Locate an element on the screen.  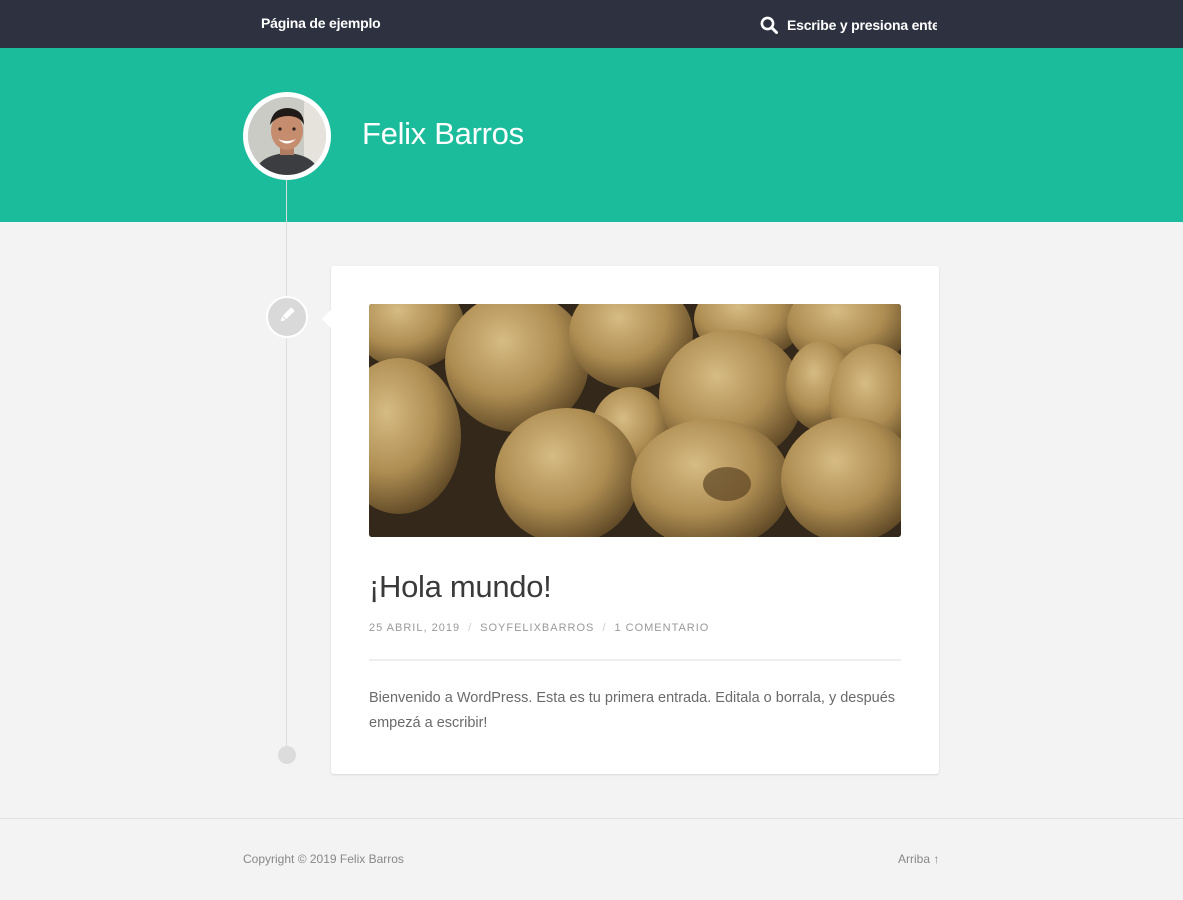
avatar is located at coordinates (287, 136).